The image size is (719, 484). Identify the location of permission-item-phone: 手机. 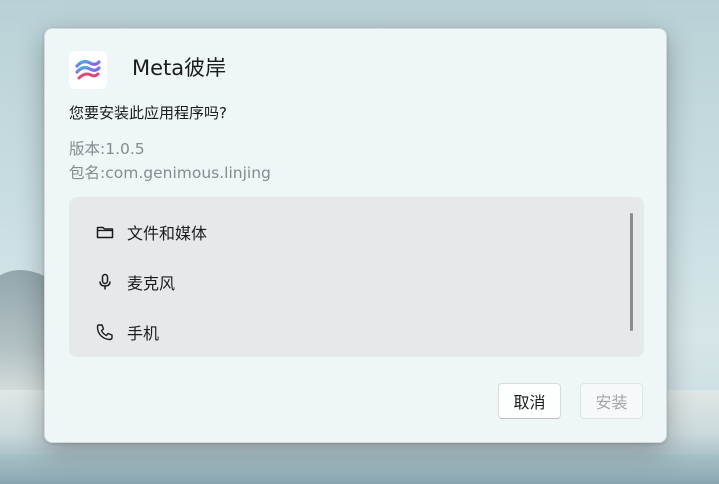
(127, 332).